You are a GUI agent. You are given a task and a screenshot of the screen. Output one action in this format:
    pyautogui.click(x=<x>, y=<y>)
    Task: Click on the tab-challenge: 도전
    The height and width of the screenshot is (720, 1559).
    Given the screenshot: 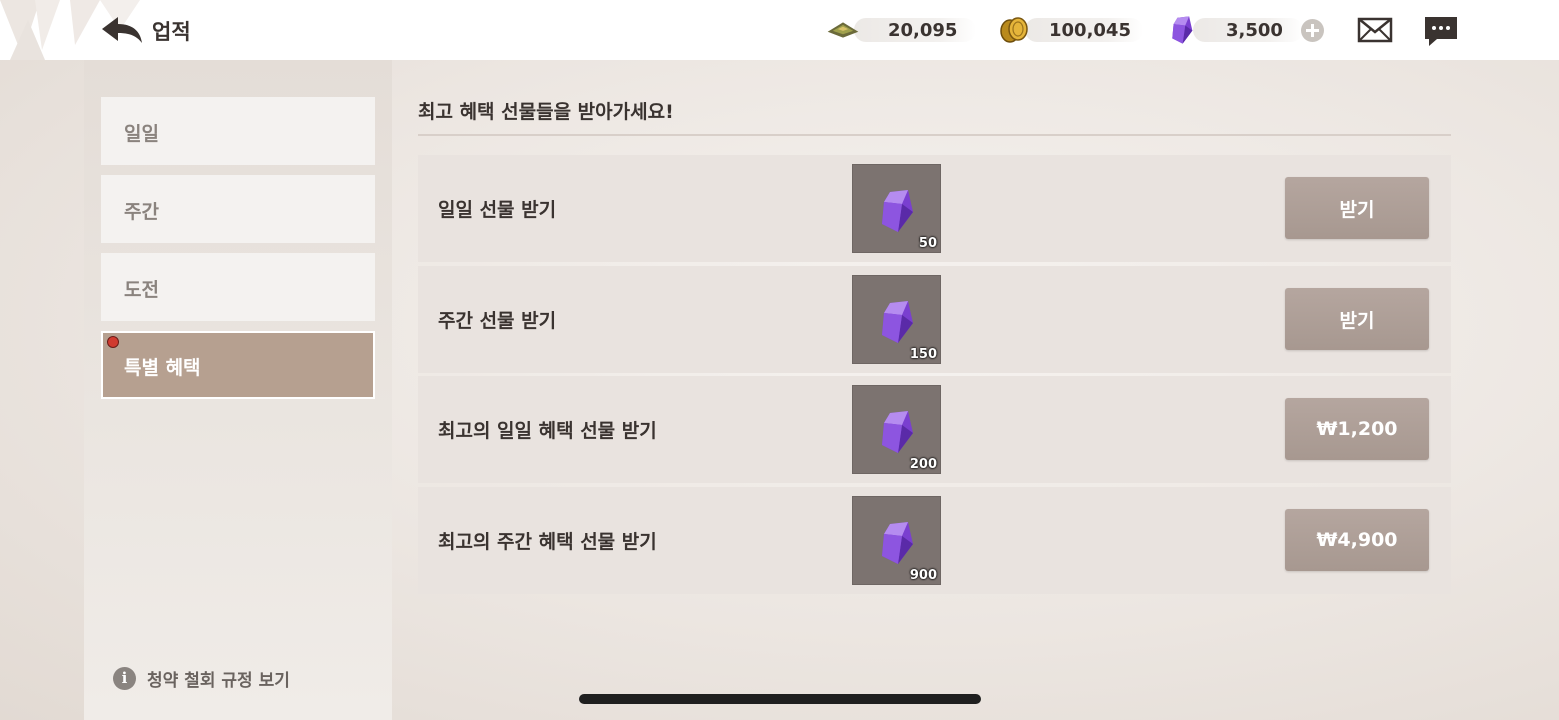 What is the action you would take?
    pyautogui.click(x=238, y=287)
    